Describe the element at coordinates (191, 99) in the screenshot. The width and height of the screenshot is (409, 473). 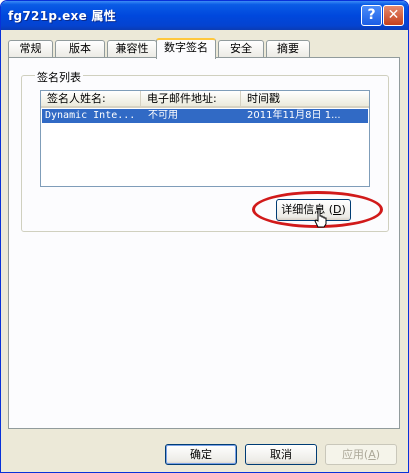
I see `column-header-email: 电子邮件地址:` at that location.